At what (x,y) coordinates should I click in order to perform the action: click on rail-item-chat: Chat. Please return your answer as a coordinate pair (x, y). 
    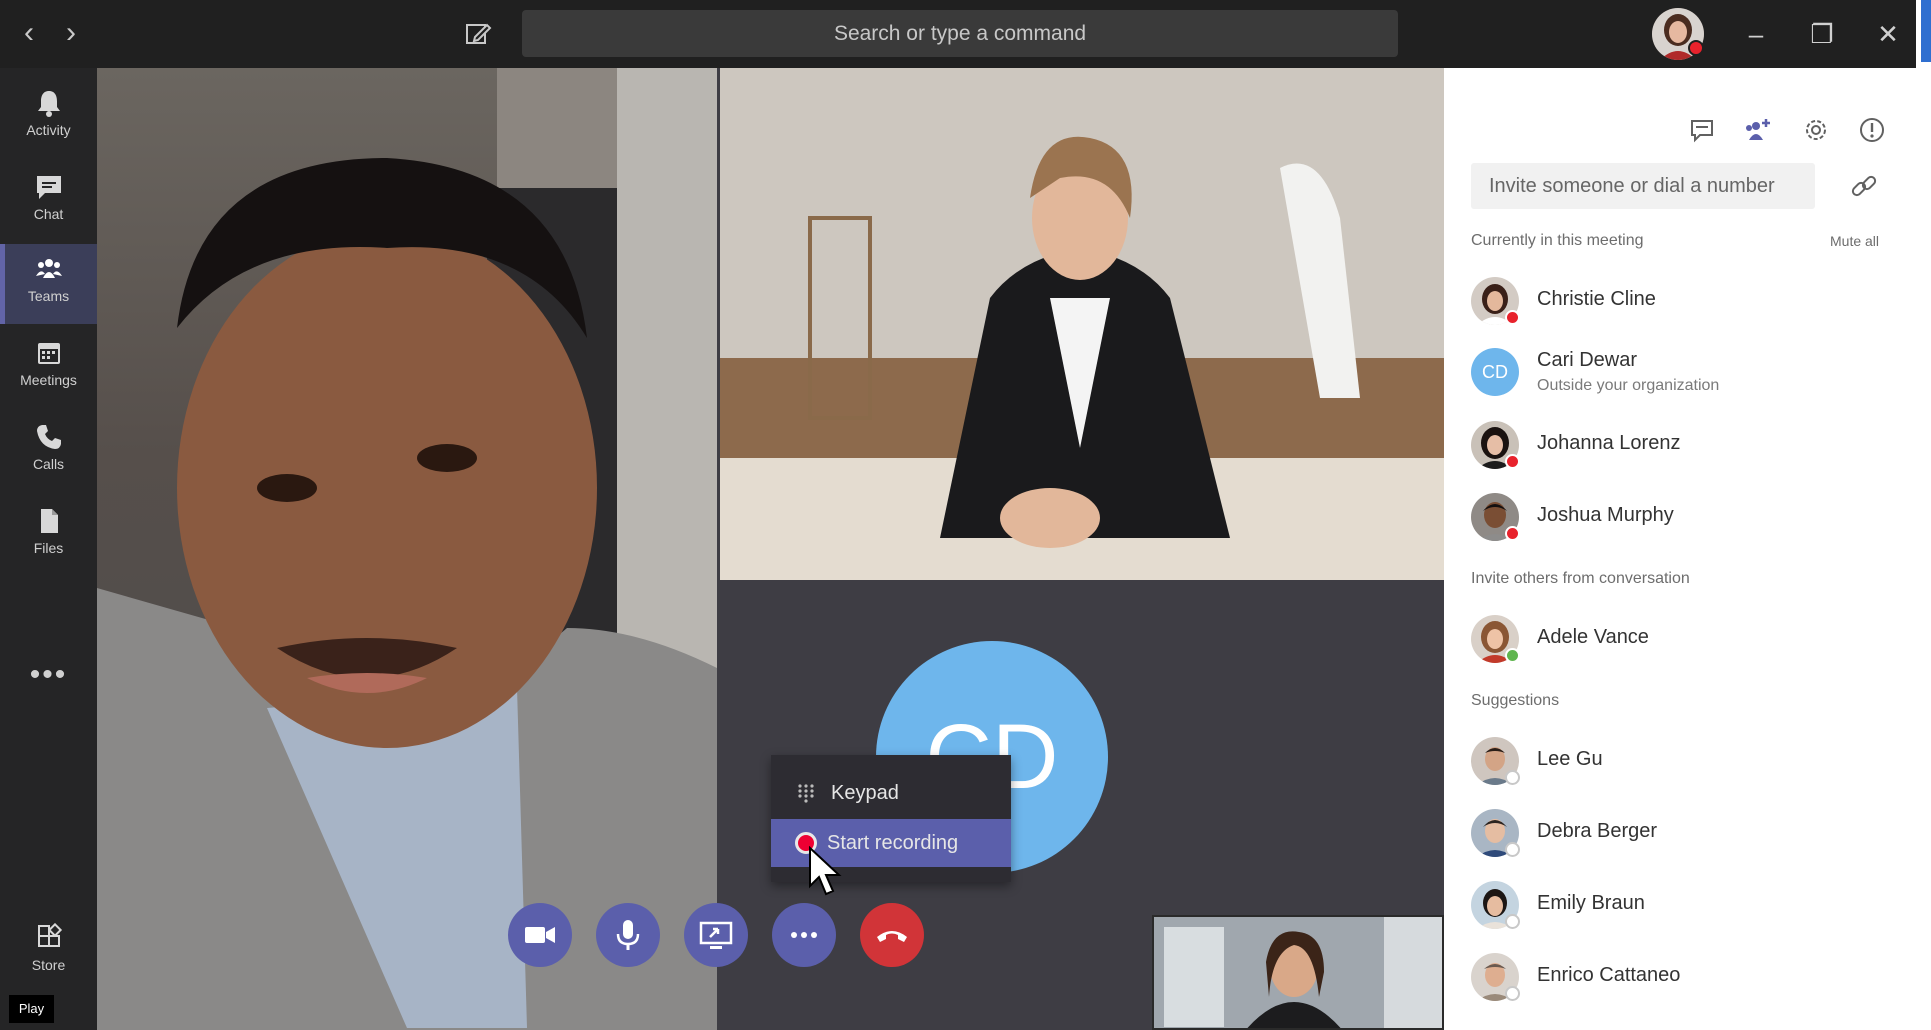
    Looking at the image, I should click on (48, 202).